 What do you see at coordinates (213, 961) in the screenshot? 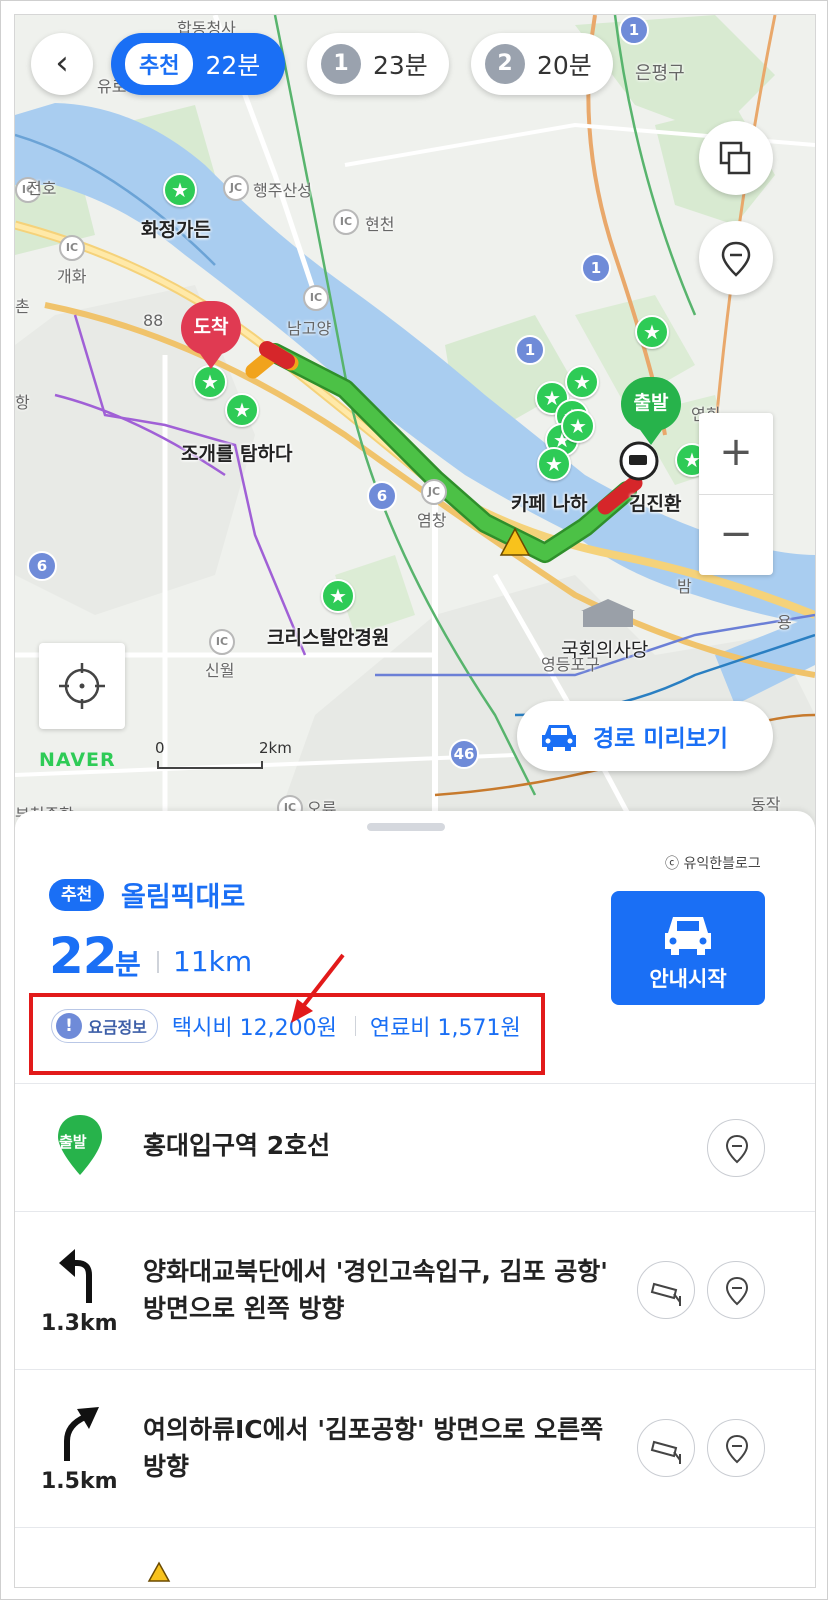
I see `distance-value: 11km` at bounding box center [213, 961].